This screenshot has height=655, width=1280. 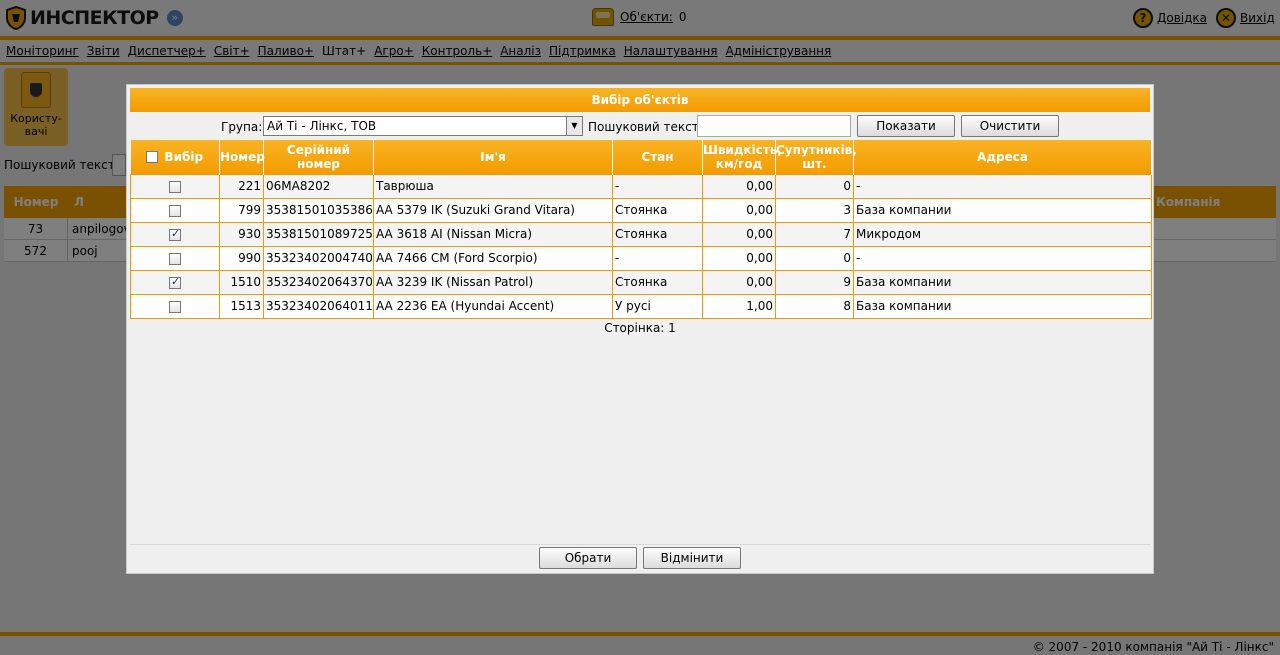 What do you see at coordinates (493, 157) in the screenshot?
I see `column-name: Ім'я` at bounding box center [493, 157].